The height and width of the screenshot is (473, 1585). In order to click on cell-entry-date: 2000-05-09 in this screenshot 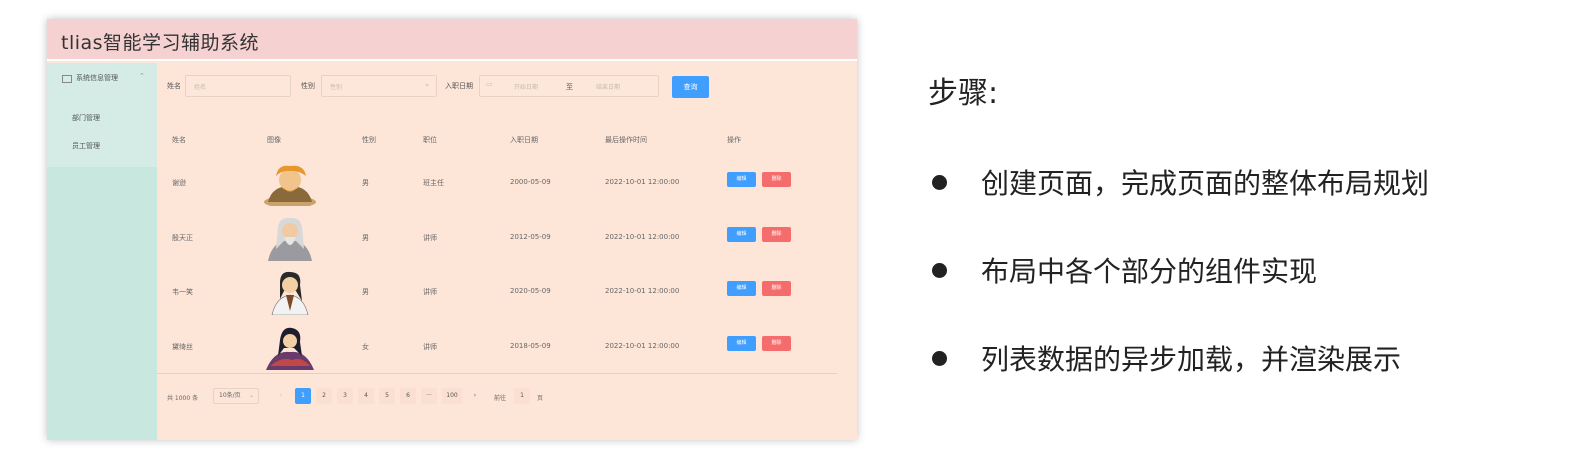, I will do `click(530, 182)`.